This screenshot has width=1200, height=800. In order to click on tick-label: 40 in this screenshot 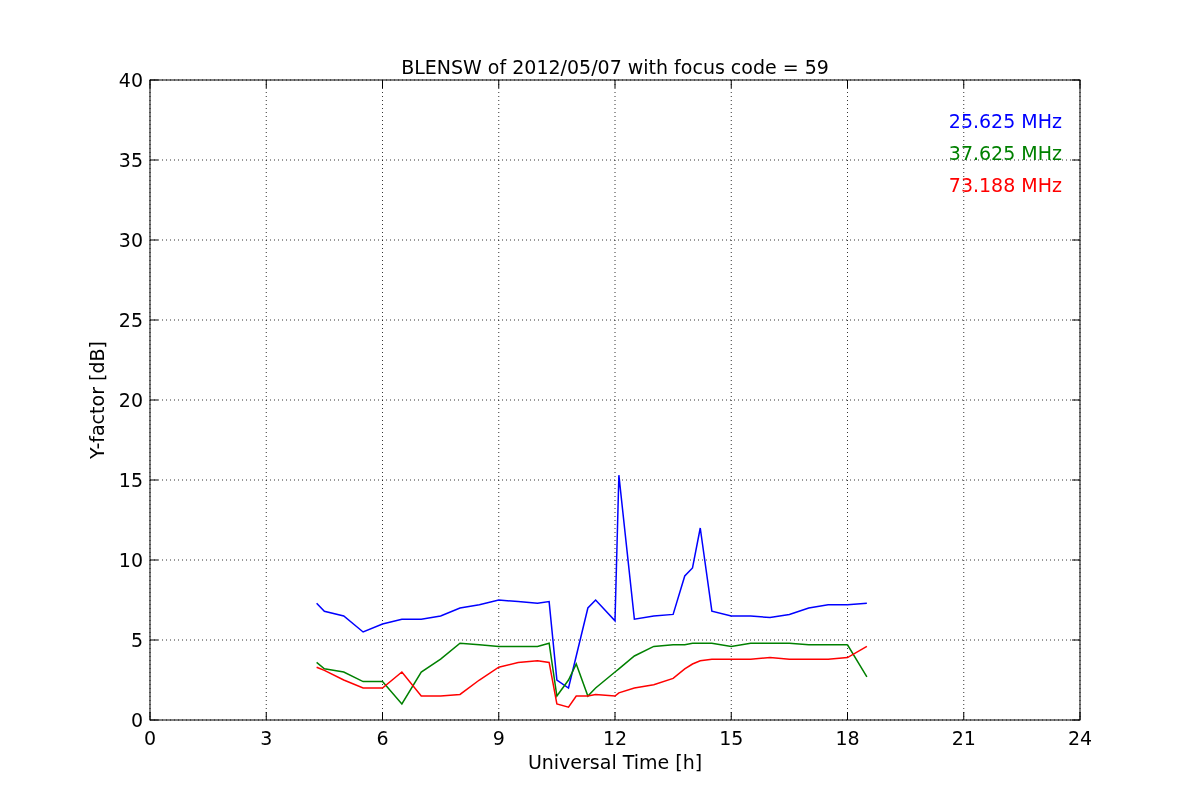, I will do `click(130, 80)`.